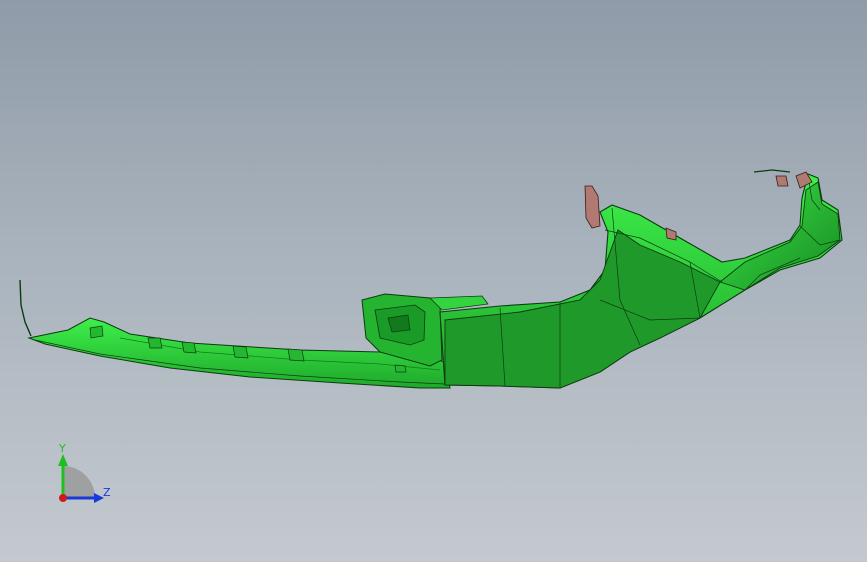 The height and width of the screenshot is (562, 867). Describe the element at coordinates (63, 498) in the screenshot. I see `x-axis-dot` at that location.